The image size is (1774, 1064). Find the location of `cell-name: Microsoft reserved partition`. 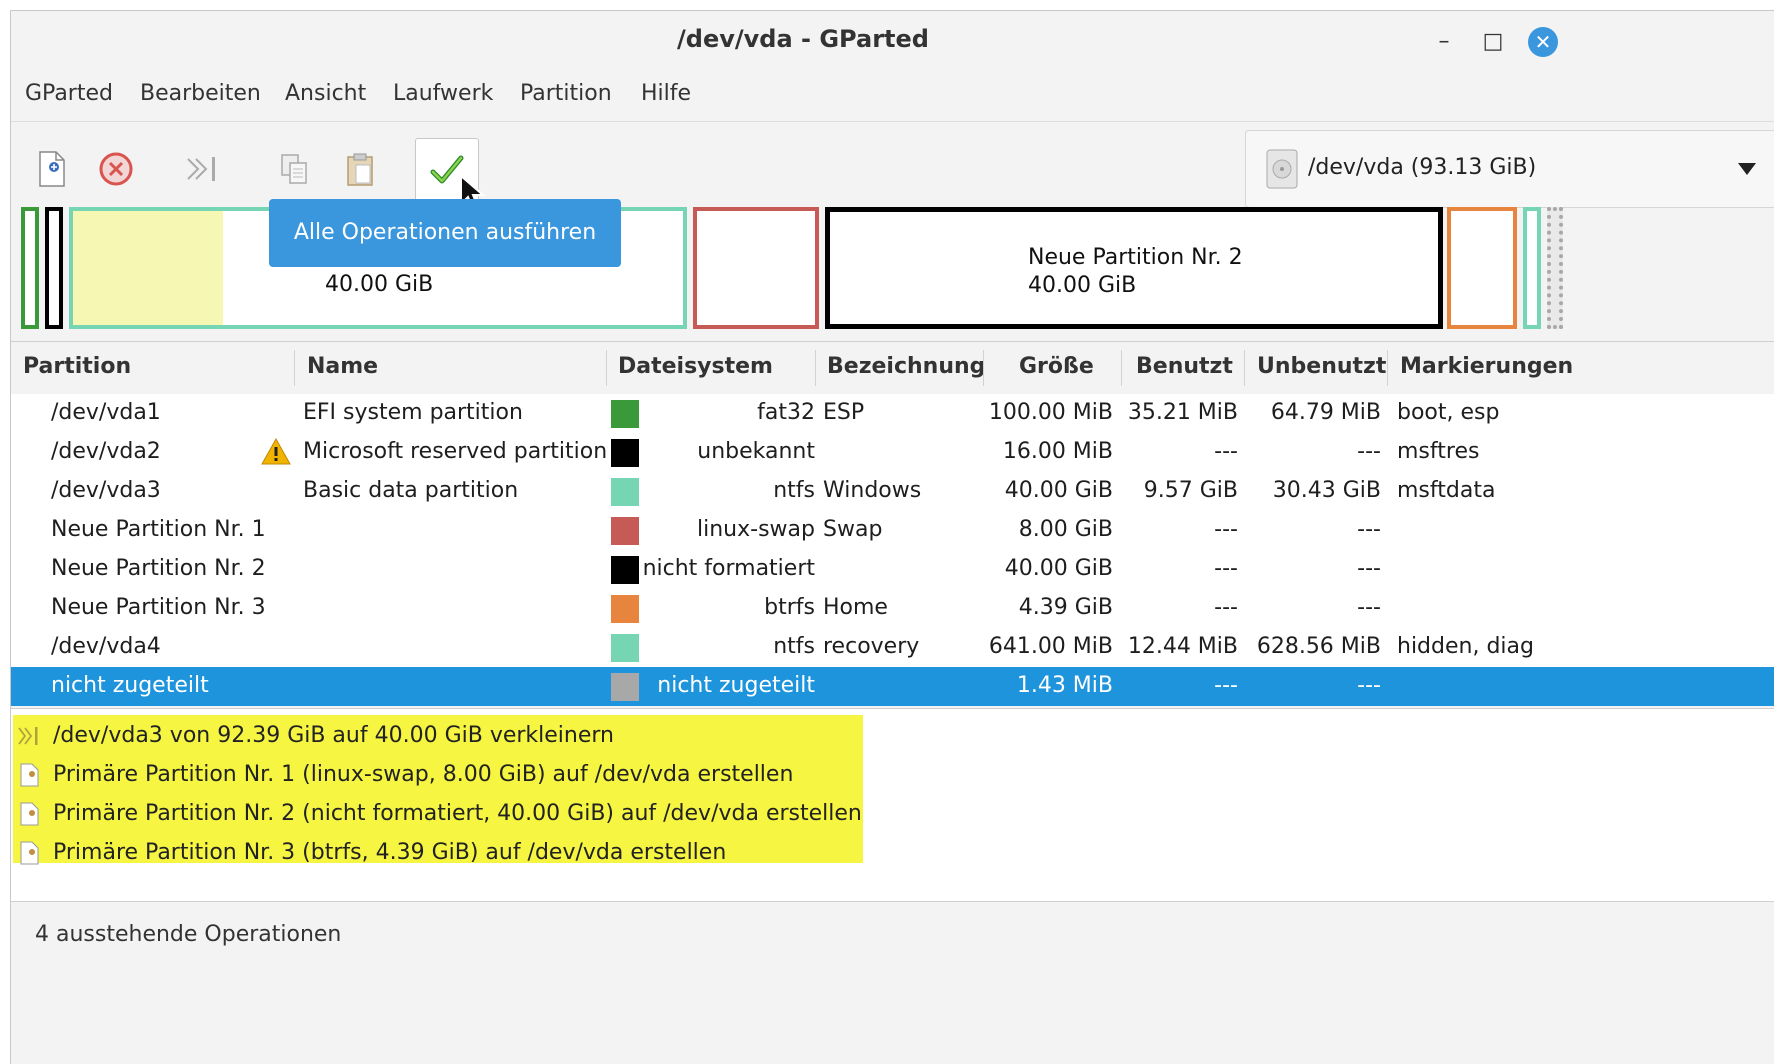

cell-name: Microsoft reserved partition is located at coordinates (455, 451).